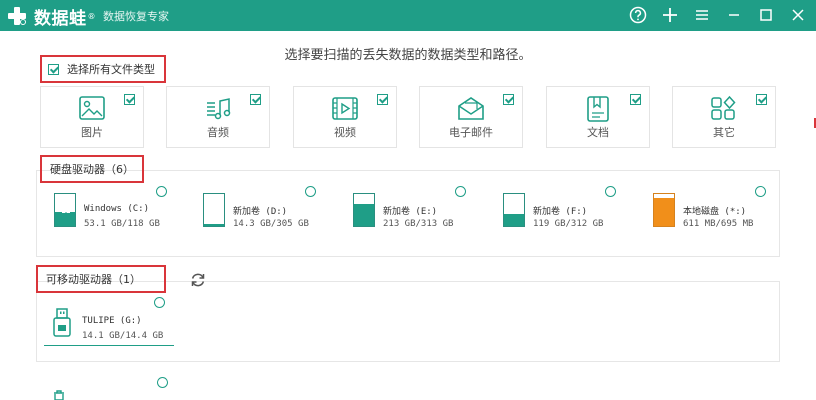 The width and height of the screenshot is (816, 400). Describe the element at coordinates (117, 209) in the screenshot. I see `drive-name: Windows (C:)` at that location.